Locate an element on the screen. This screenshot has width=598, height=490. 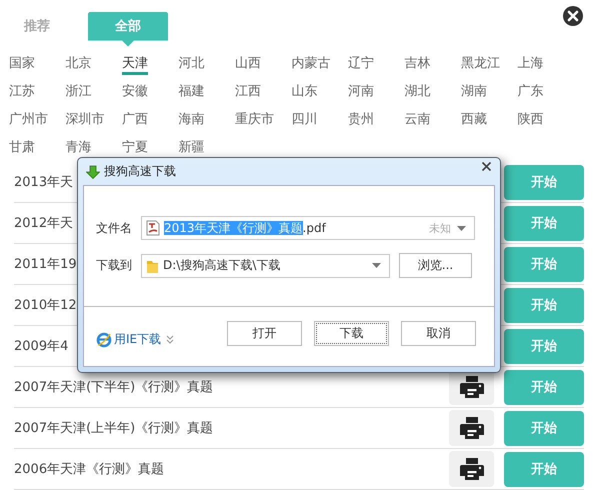
region-link: 广西 is located at coordinates (135, 120).